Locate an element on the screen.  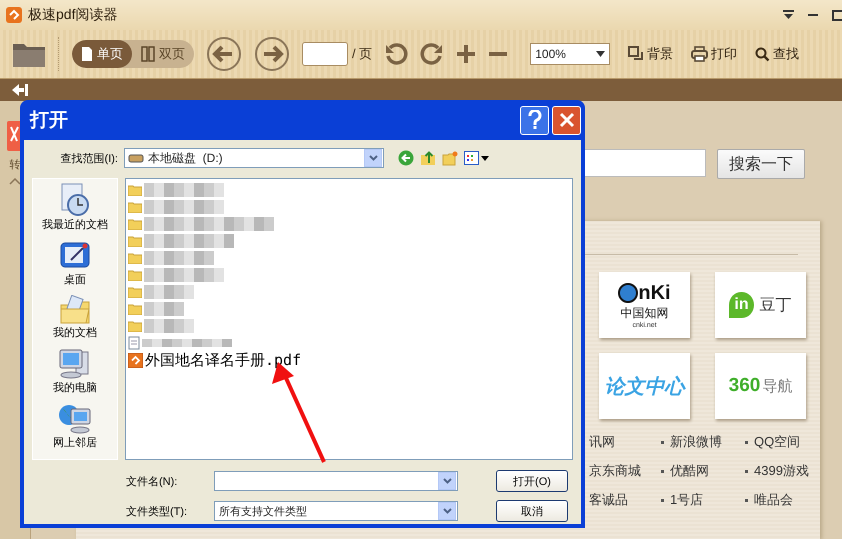
file-type-dropdown: 所有支持文件类型 is located at coordinates (336, 511).